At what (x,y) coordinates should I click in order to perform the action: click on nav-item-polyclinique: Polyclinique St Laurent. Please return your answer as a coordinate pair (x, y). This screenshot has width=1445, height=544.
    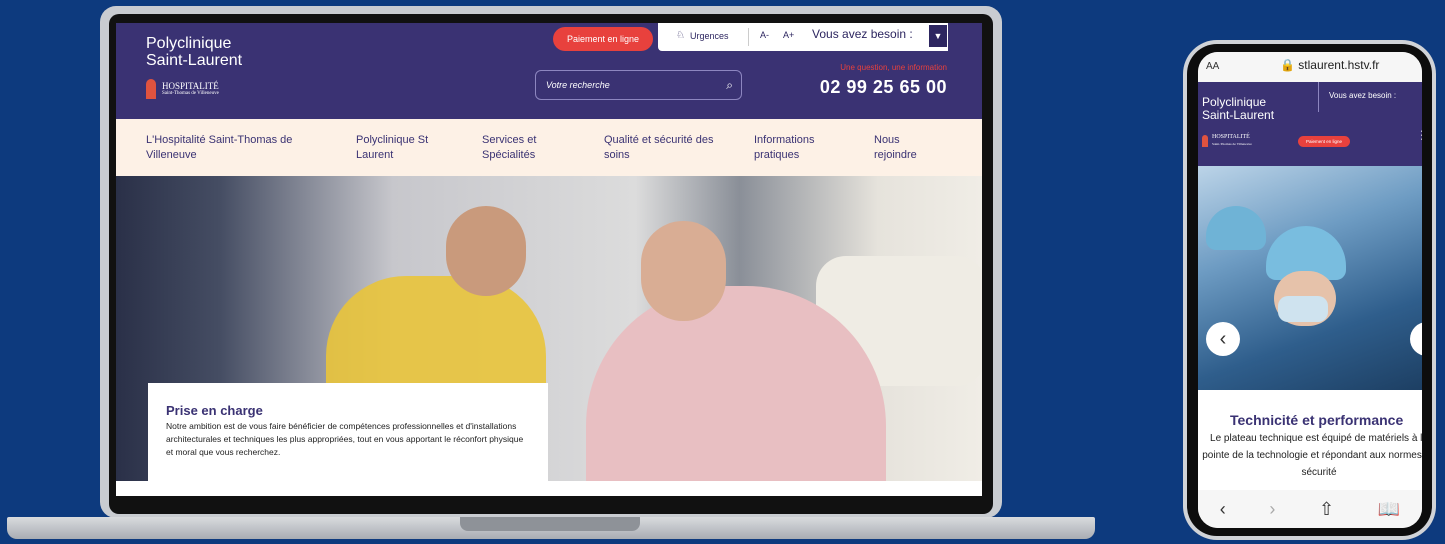
    Looking at the image, I should click on (392, 148).